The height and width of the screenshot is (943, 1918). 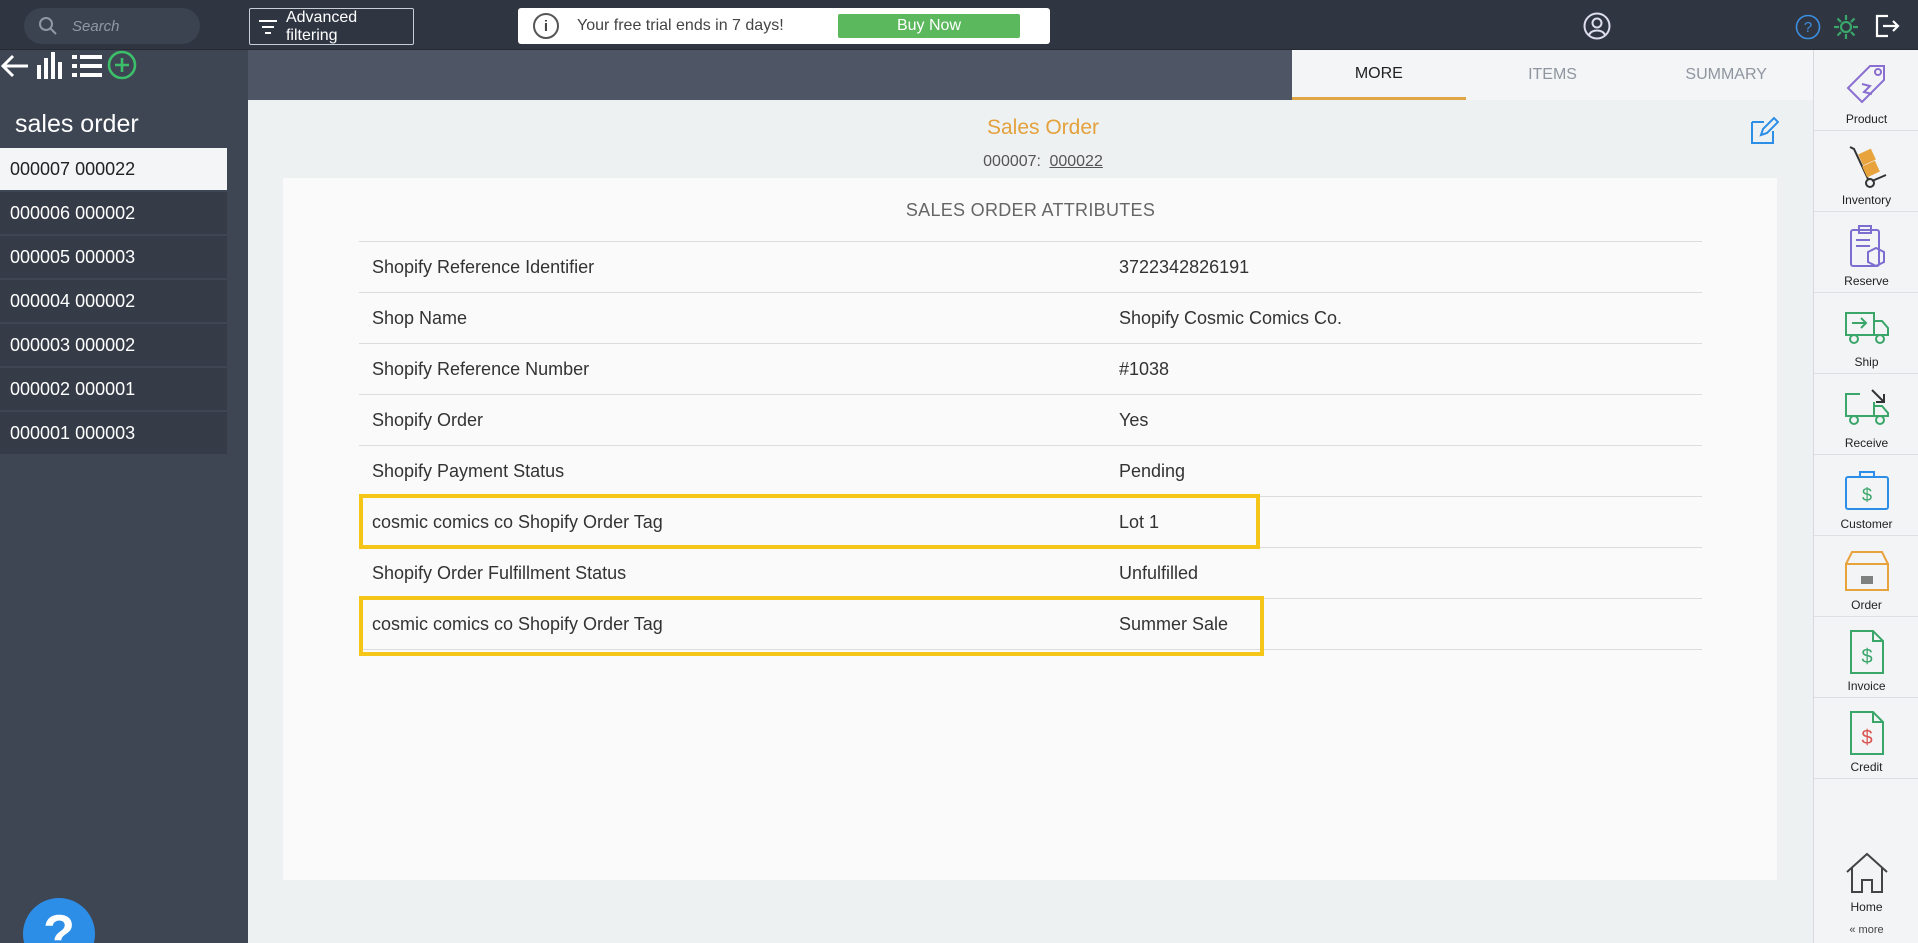 What do you see at coordinates (1866, 362) in the screenshot?
I see `nav-label: Ship` at bounding box center [1866, 362].